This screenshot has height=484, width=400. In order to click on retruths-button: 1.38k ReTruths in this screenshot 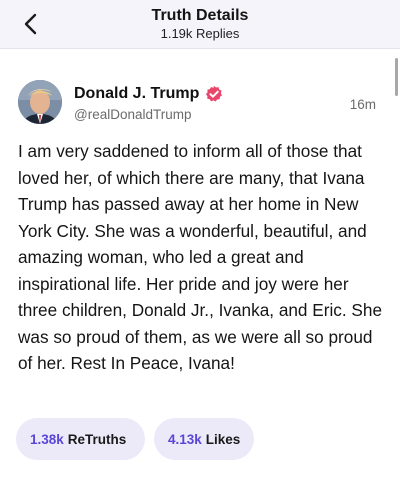, I will do `click(80, 439)`.